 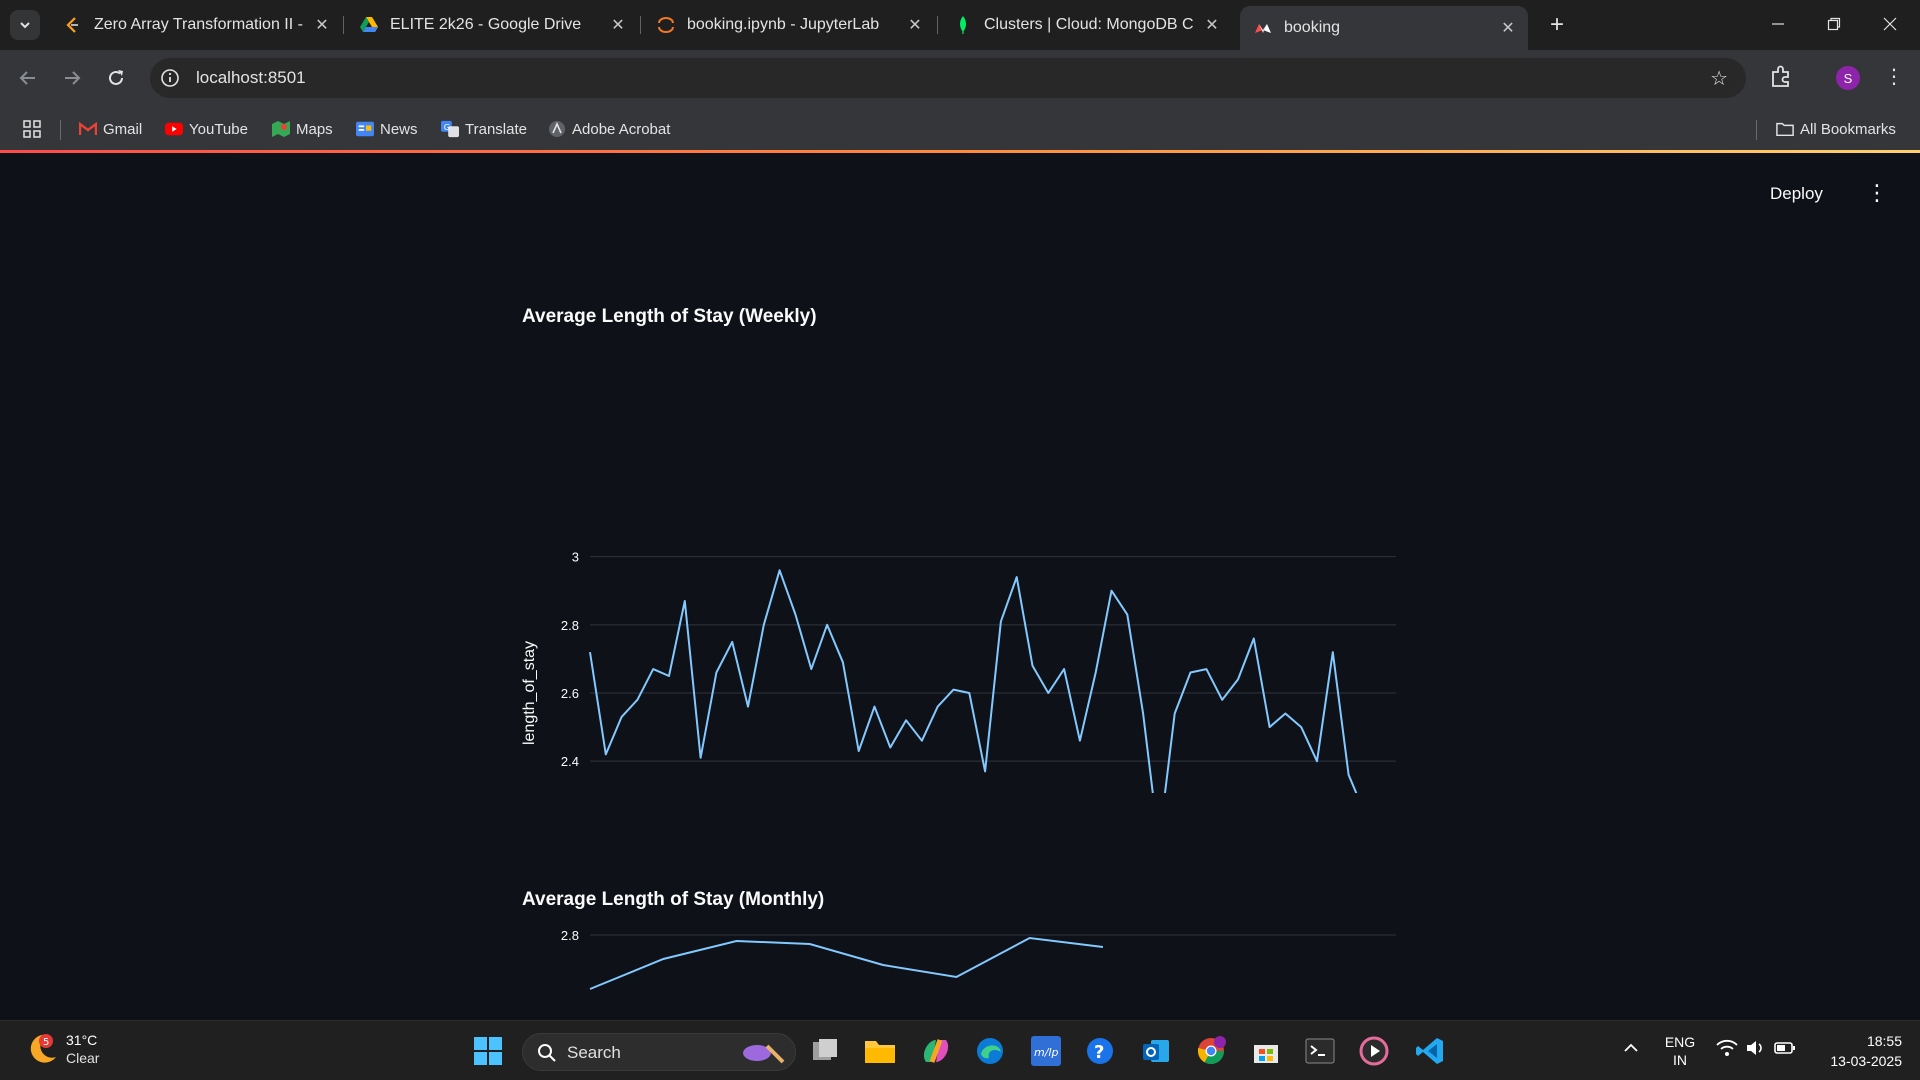 I want to click on volume-control, so click(x=1756, y=1050).